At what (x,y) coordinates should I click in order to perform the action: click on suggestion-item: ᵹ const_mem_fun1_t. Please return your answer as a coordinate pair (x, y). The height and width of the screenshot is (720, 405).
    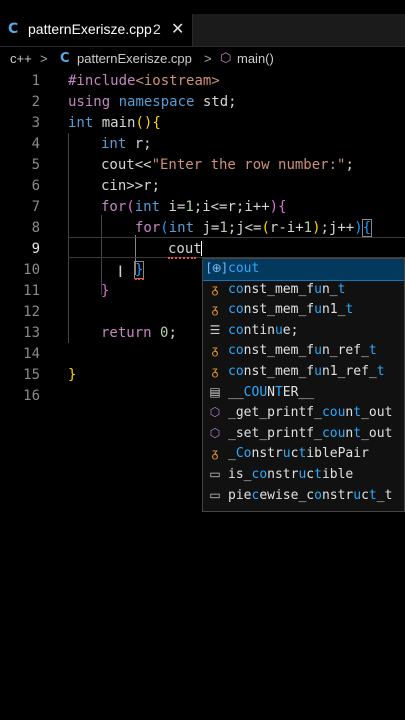
    Looking at the image, I should click on (303, 310).